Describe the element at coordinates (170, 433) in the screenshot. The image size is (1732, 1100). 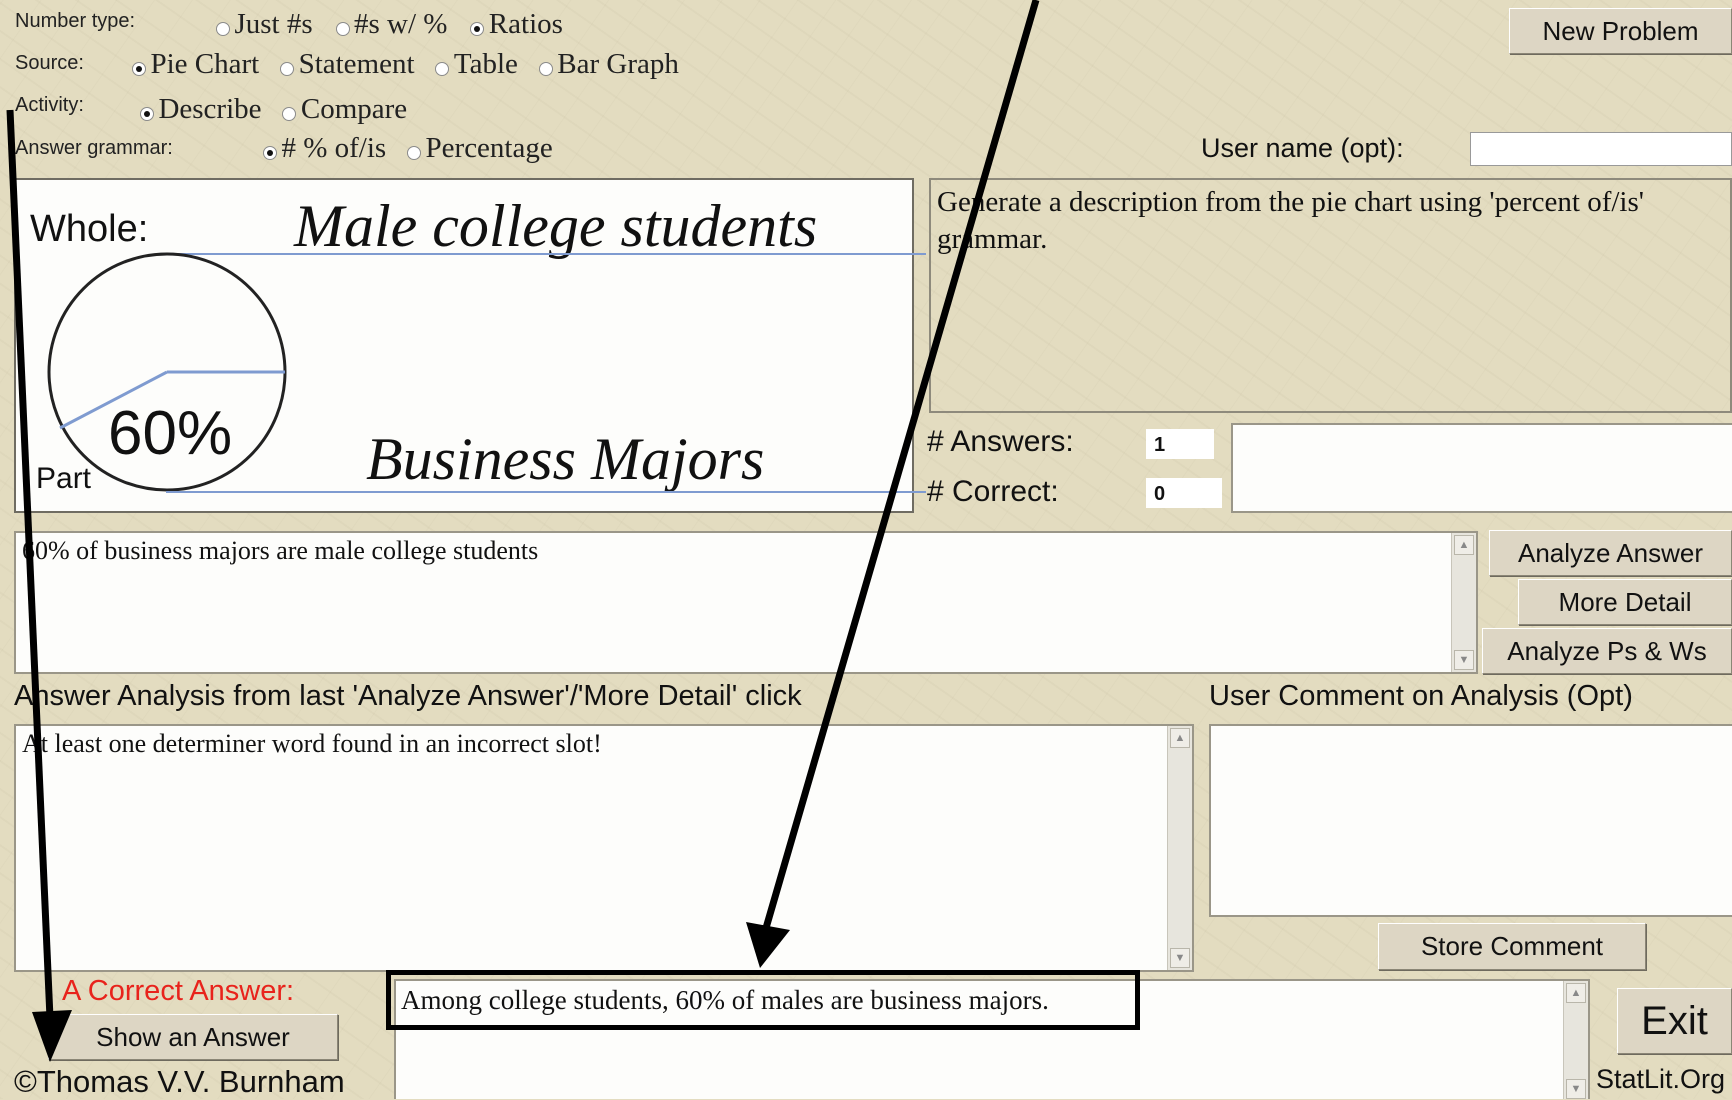
I see `pie-percent-label: 60%` at that location.